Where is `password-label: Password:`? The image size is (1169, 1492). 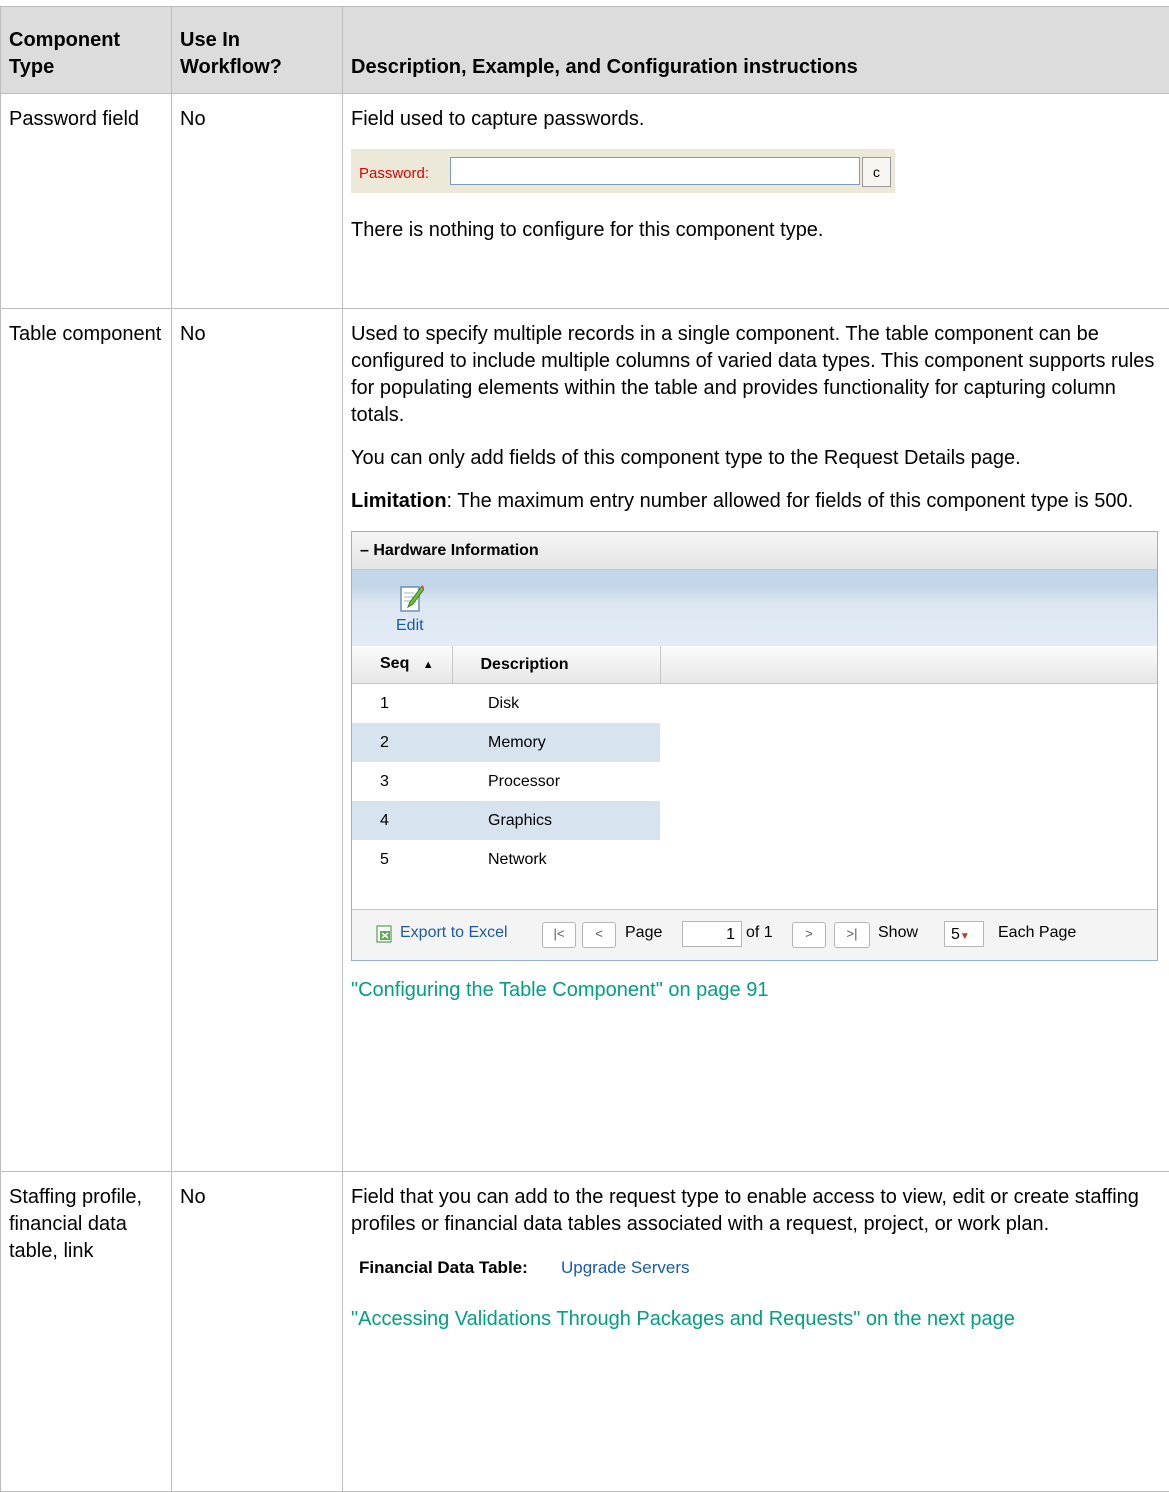
password-label: Password: is located at coordinates (394, 173).